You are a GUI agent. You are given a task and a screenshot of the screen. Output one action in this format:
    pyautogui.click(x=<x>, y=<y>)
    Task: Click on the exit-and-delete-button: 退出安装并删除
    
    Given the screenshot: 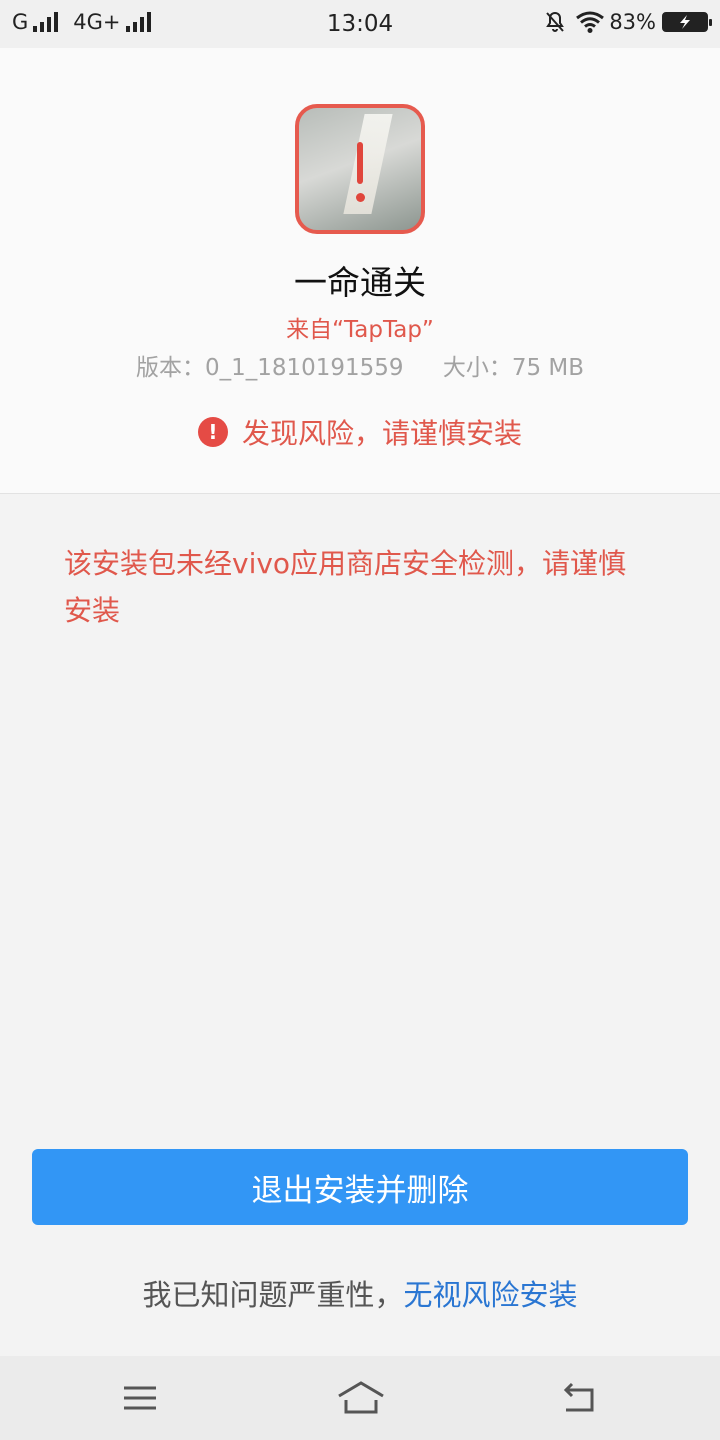 What is the action you would take?
    pyautogui.click(x=360, y=1187)
    